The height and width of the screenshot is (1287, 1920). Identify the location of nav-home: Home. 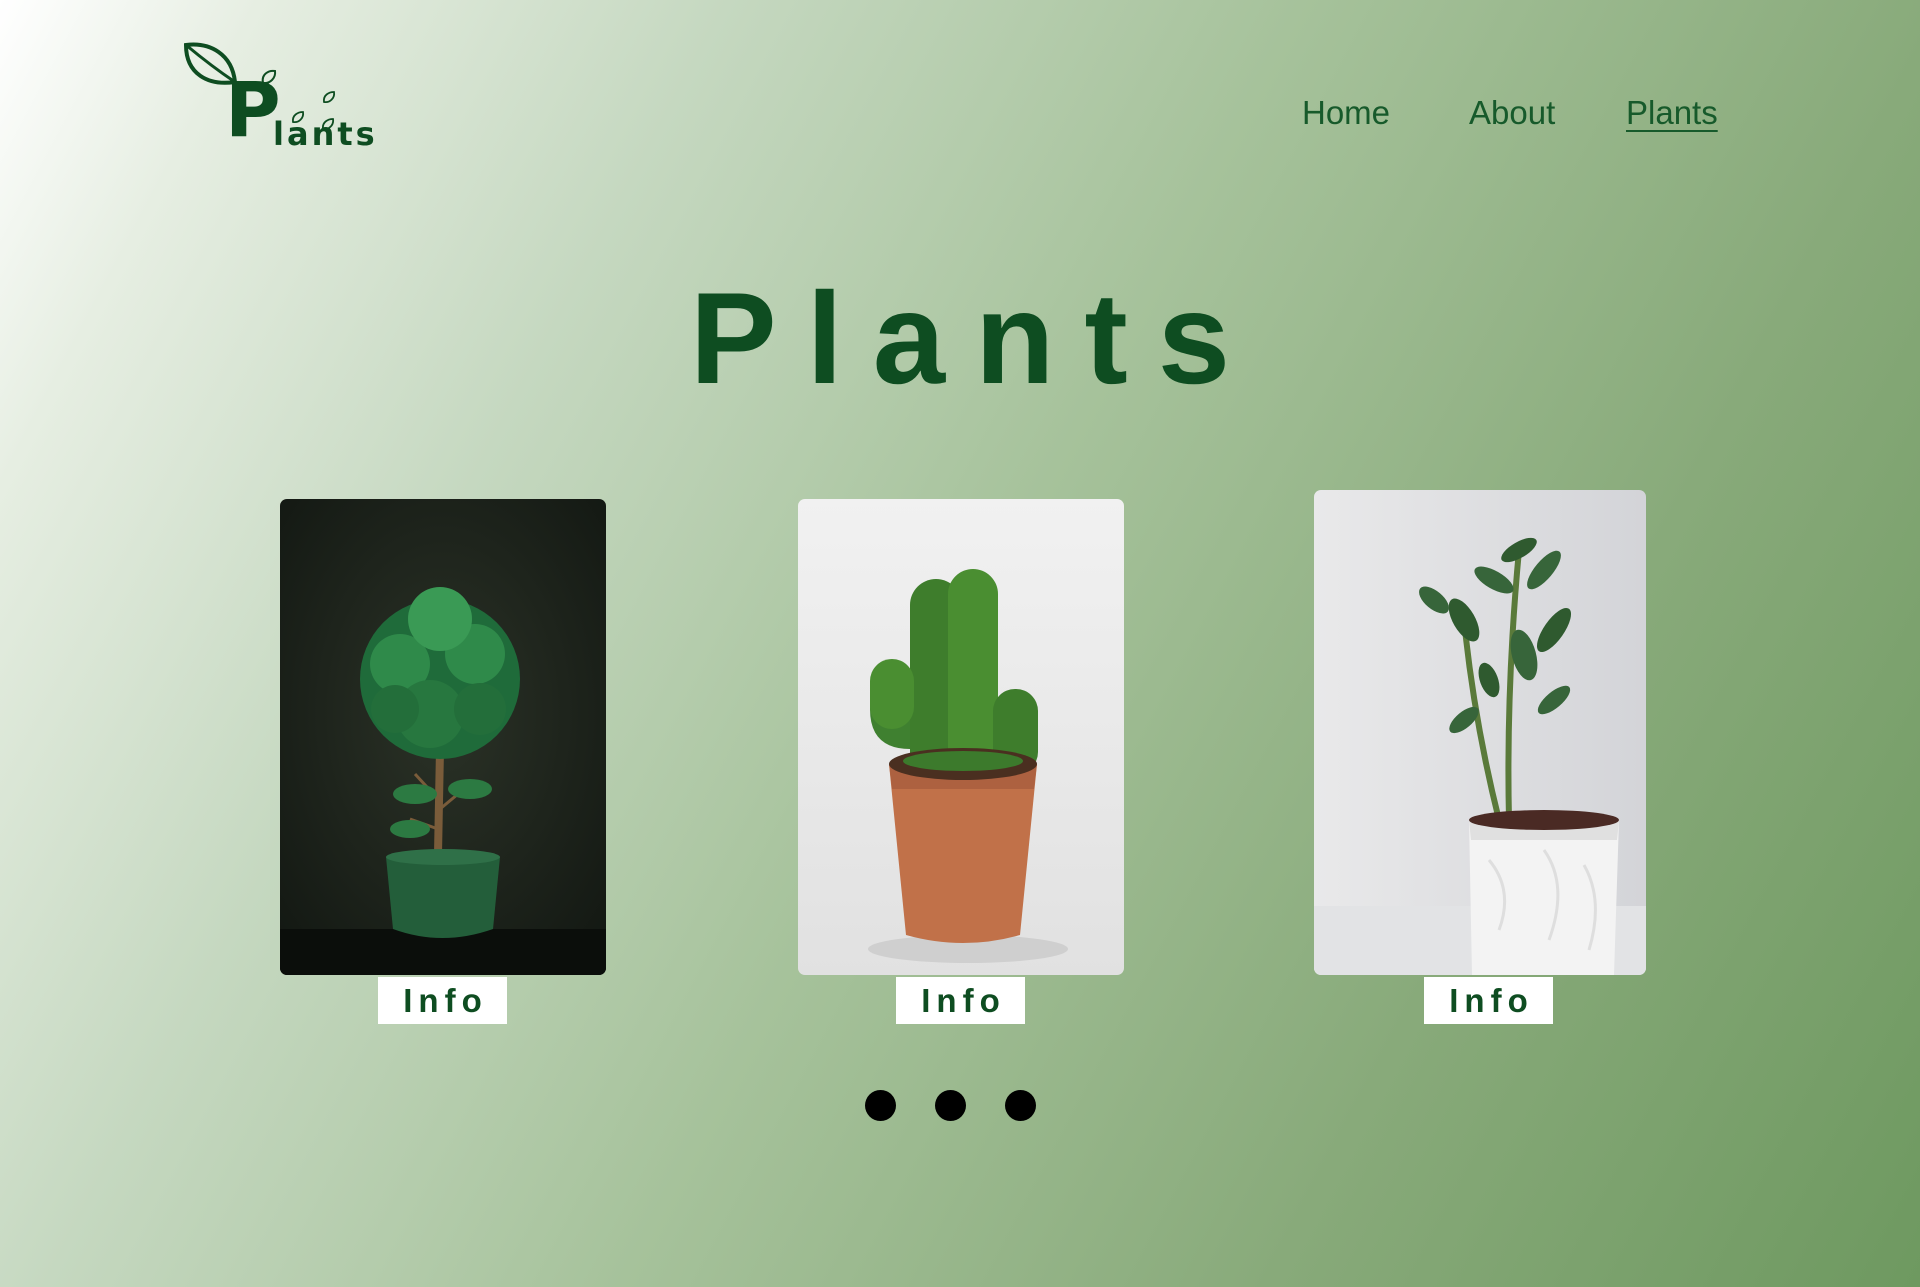
(1346, 113).